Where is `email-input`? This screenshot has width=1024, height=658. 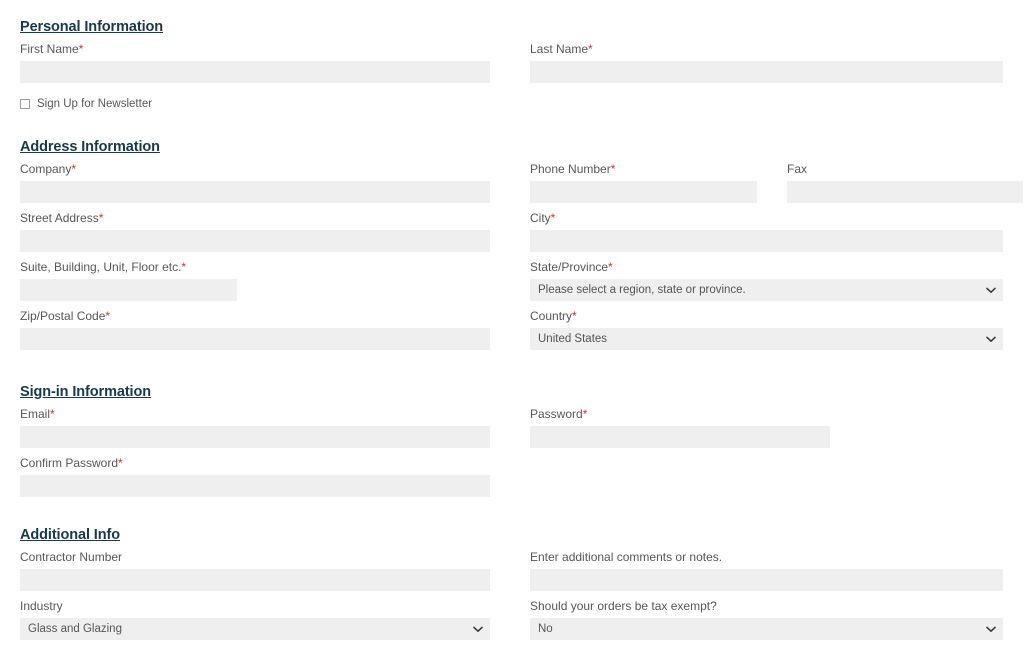 email-input is located at coordinates (255, 437).